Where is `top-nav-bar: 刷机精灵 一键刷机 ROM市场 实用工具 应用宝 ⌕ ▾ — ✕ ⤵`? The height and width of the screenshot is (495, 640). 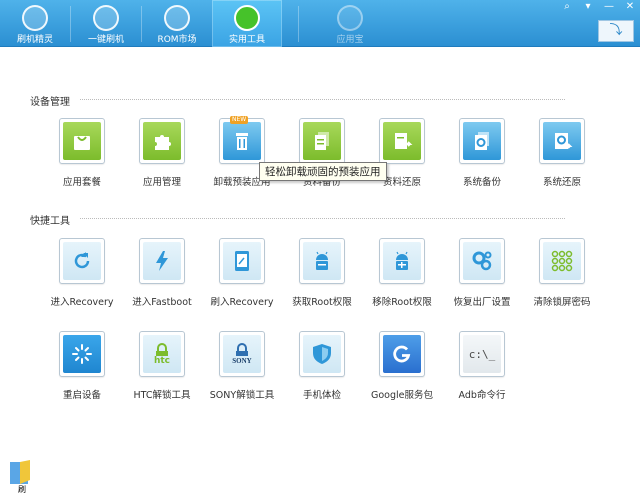 top-nav-bar: 刷机精灵 一键刷机 ROM市场 实用工具 应用宝 ⌕ ▾ — ✕ ⤵ is located at coordinates (320, 23).